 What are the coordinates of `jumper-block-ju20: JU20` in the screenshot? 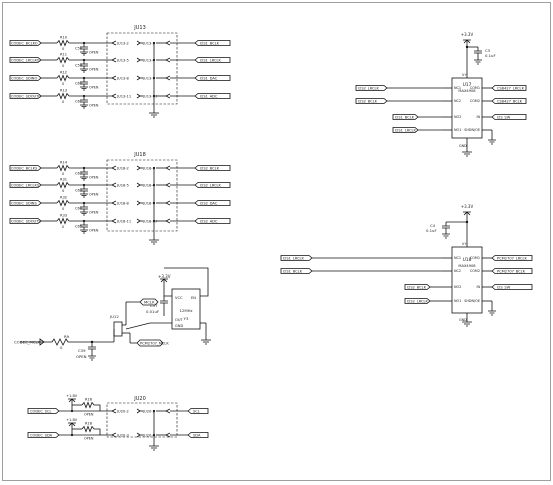 It's located at (142, 423).